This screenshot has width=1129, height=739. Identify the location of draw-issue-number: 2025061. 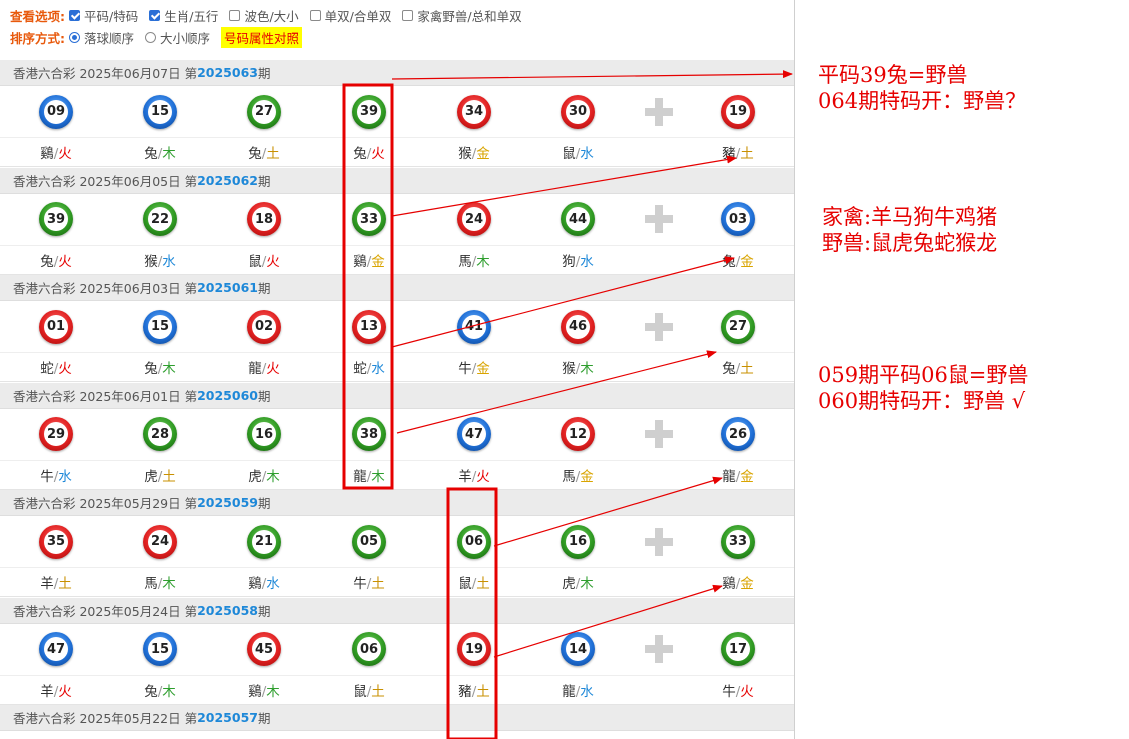
(227, 287).